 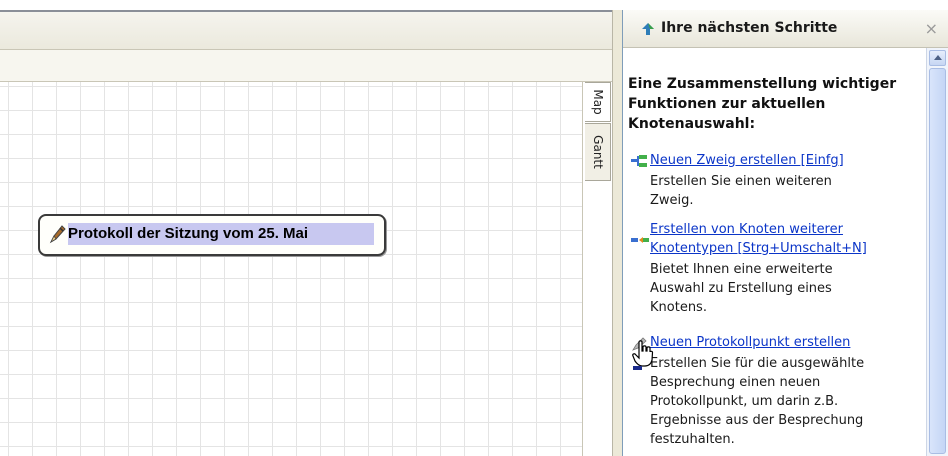 I want to click on mindmap-node: Protokoll der Sitzung vom 25. Mai, so click(x=212, y=235).